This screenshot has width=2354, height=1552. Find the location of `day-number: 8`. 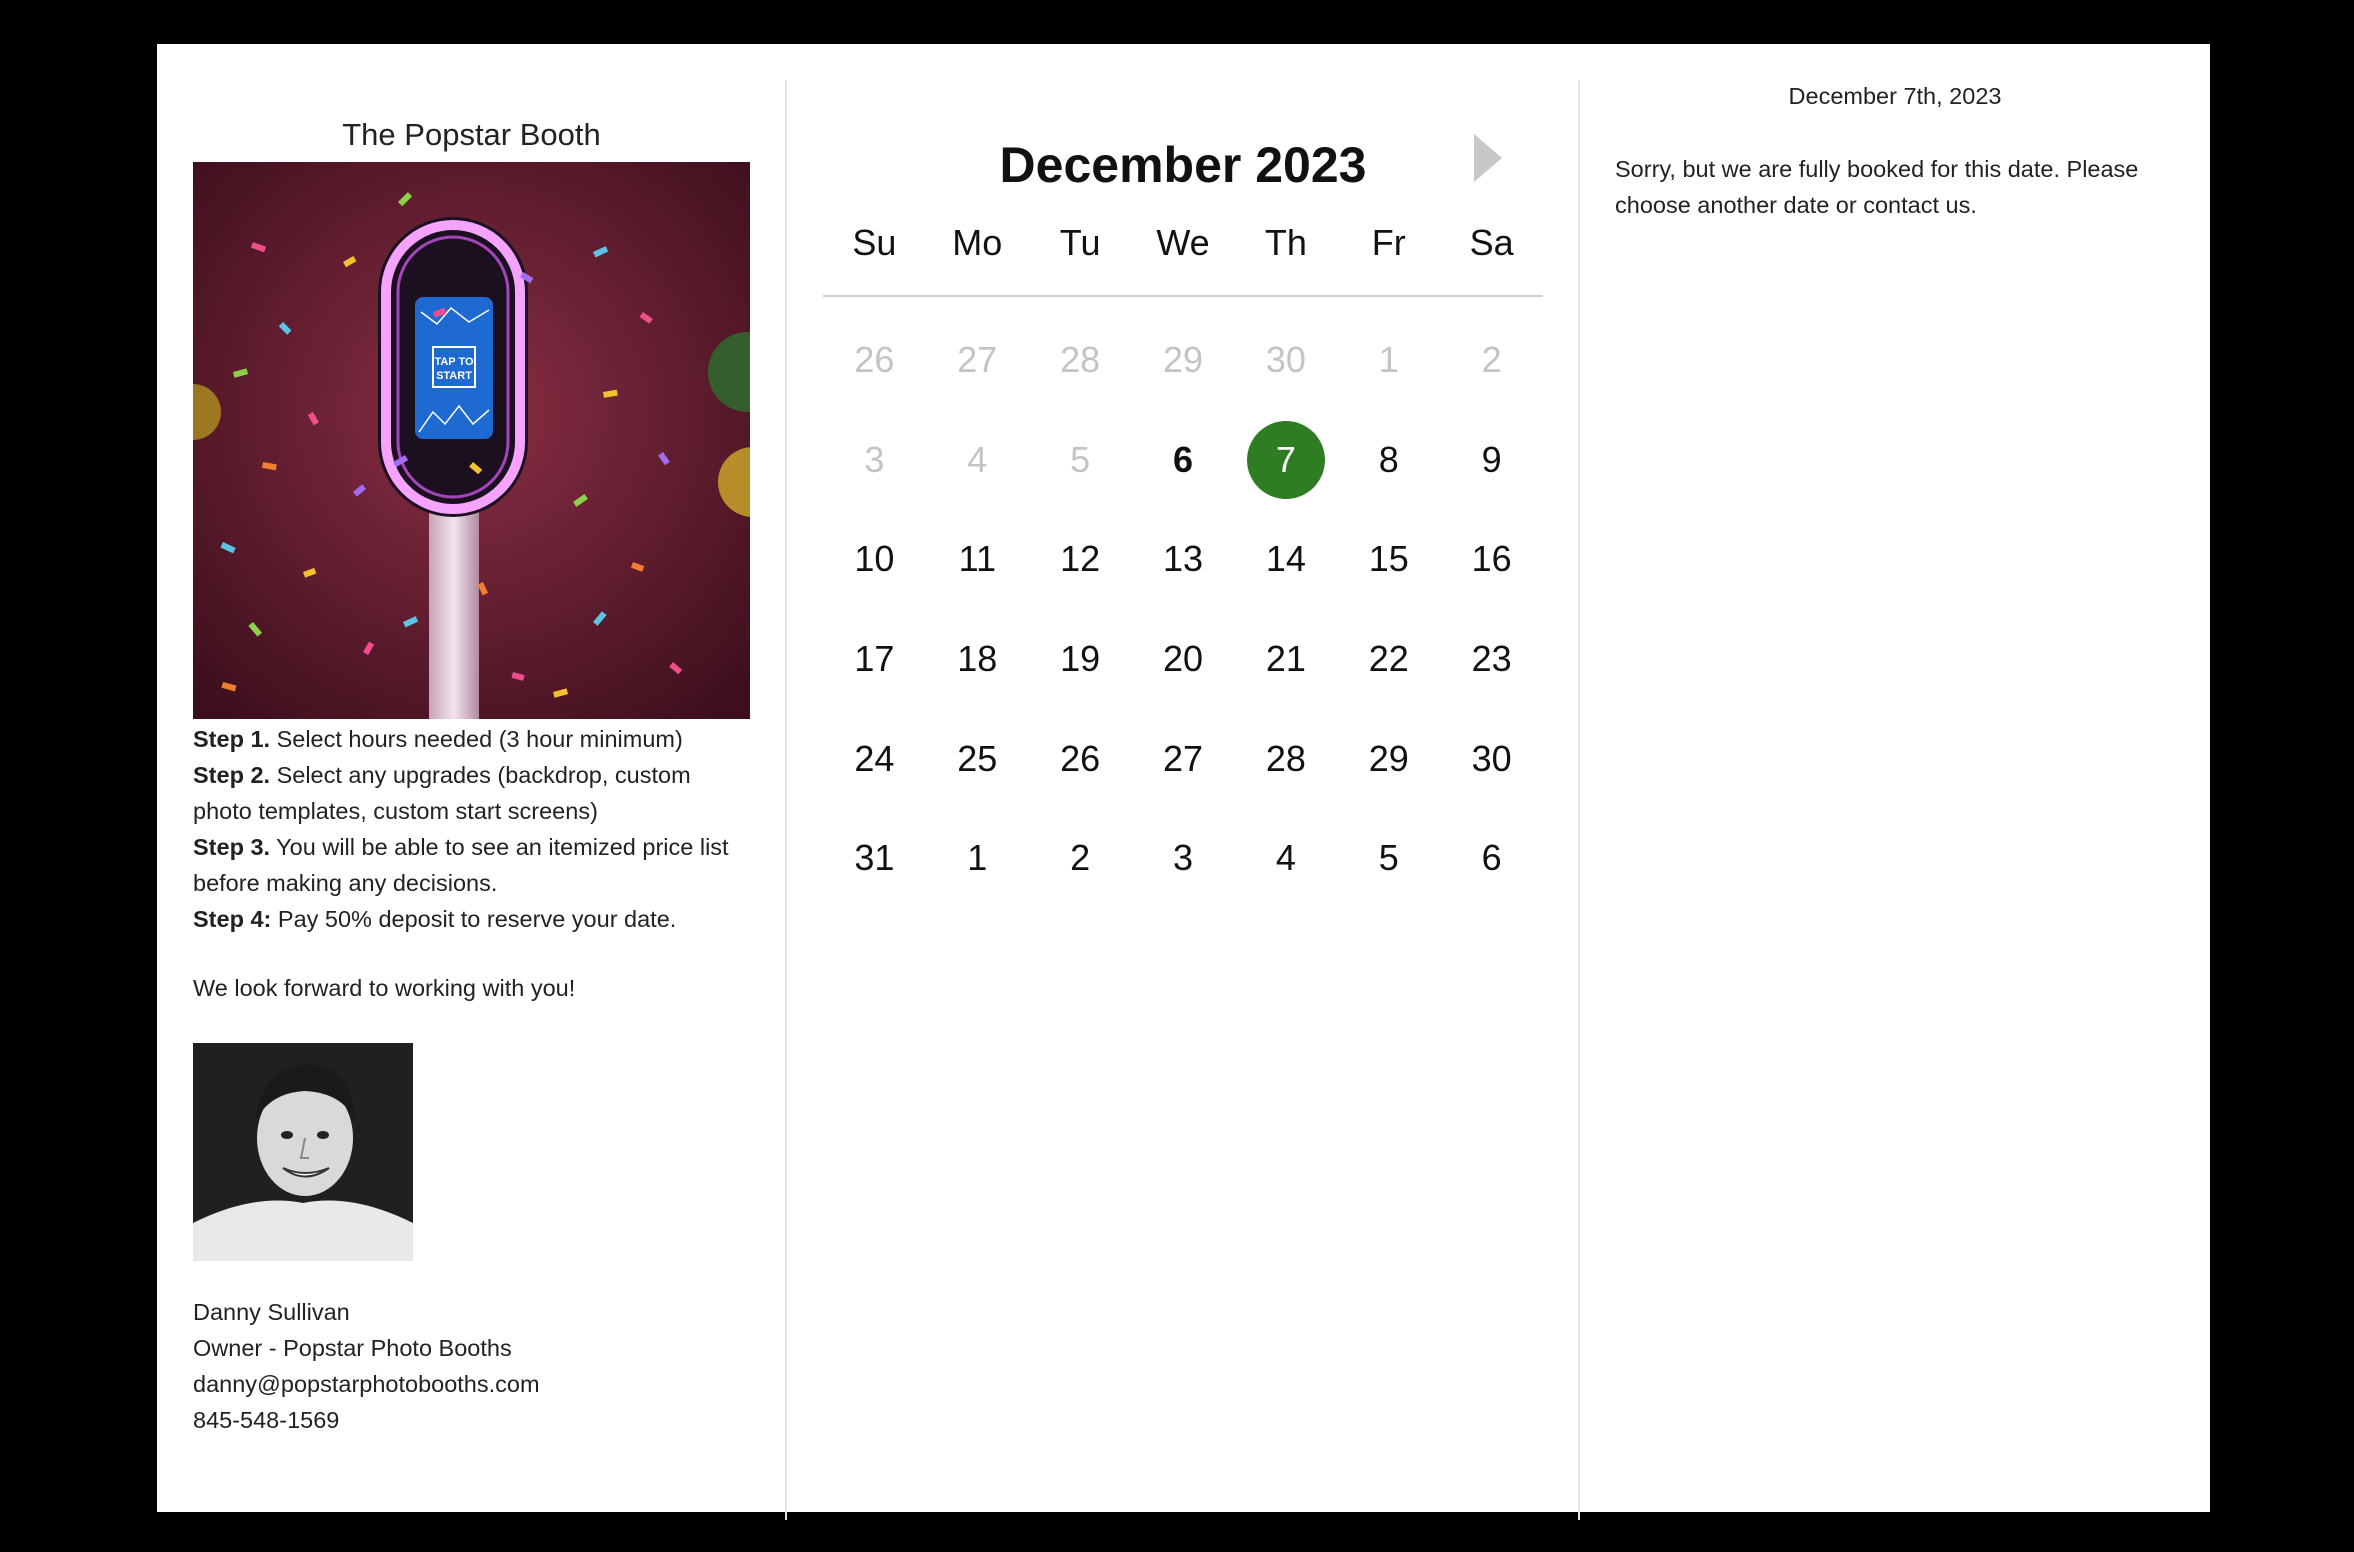

day-number: 8 is located at coordinates (1388, 459).